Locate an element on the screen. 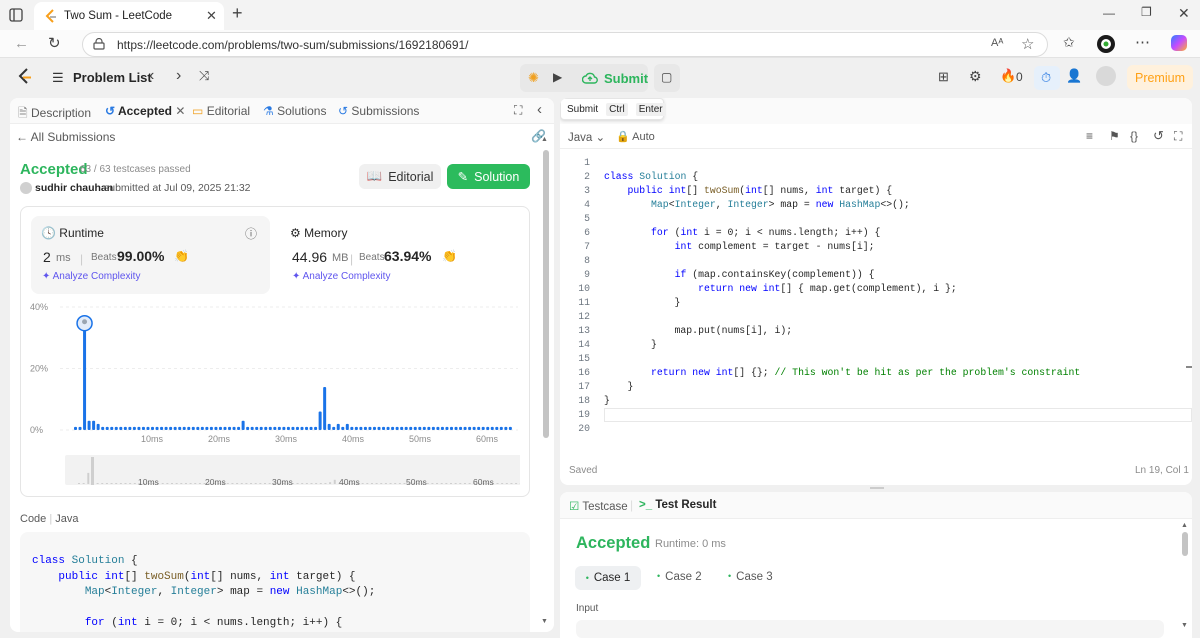  code-line: int complement = target - nums[i]; is located at coordinates (884, 247).